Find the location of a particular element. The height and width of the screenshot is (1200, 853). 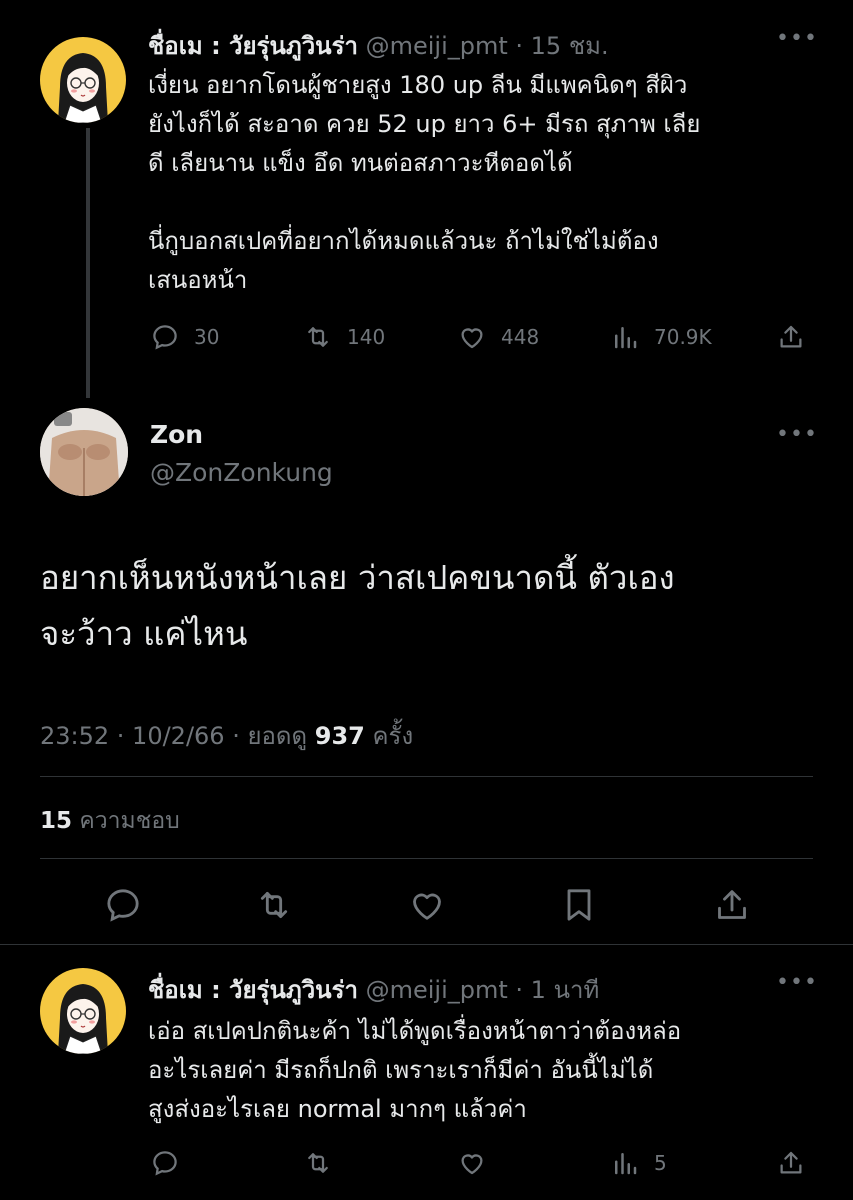

retweet-button: 140 is located at coordinates (344, 337).